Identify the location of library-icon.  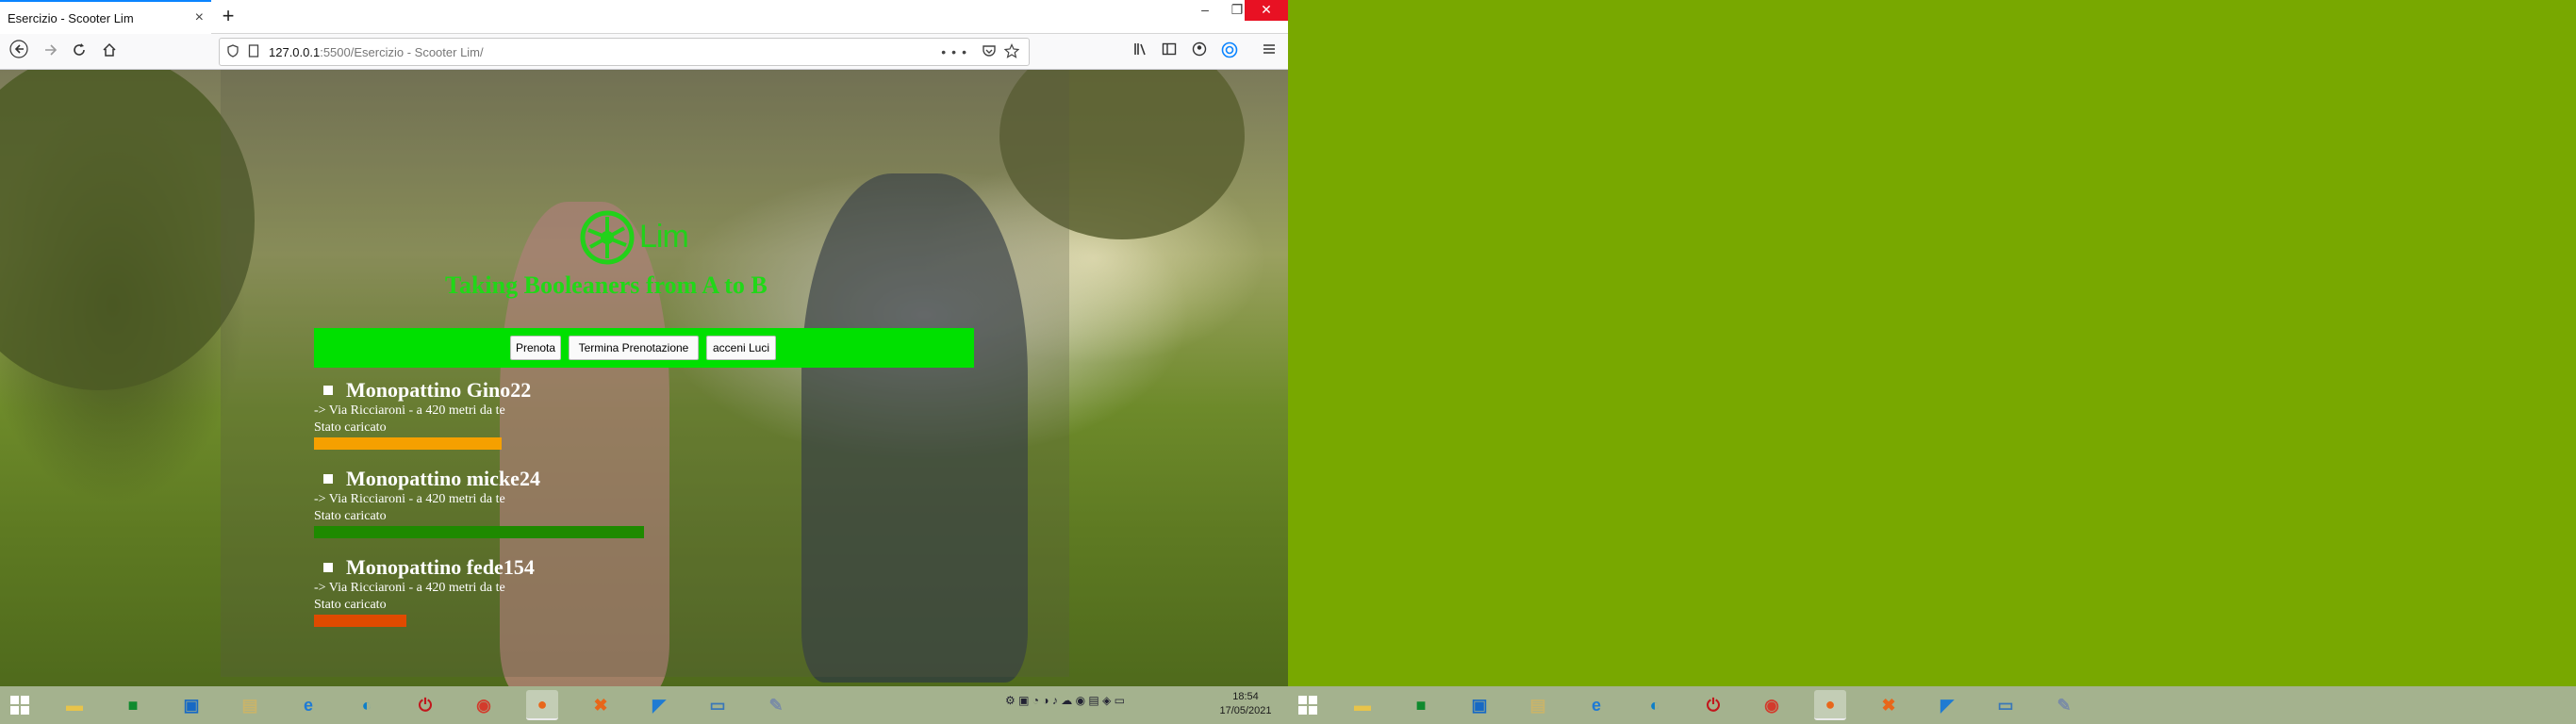
(1141, 51).